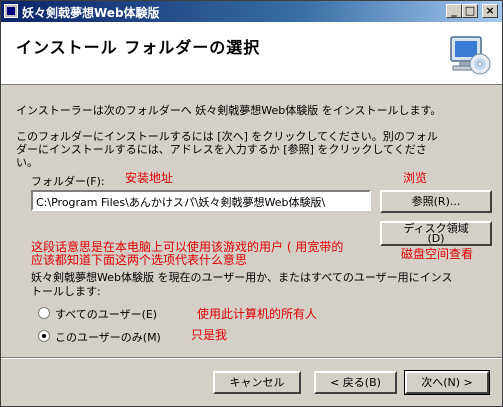  I want to click on page-title: インストール フォルダーの選択, so click(138, 47).